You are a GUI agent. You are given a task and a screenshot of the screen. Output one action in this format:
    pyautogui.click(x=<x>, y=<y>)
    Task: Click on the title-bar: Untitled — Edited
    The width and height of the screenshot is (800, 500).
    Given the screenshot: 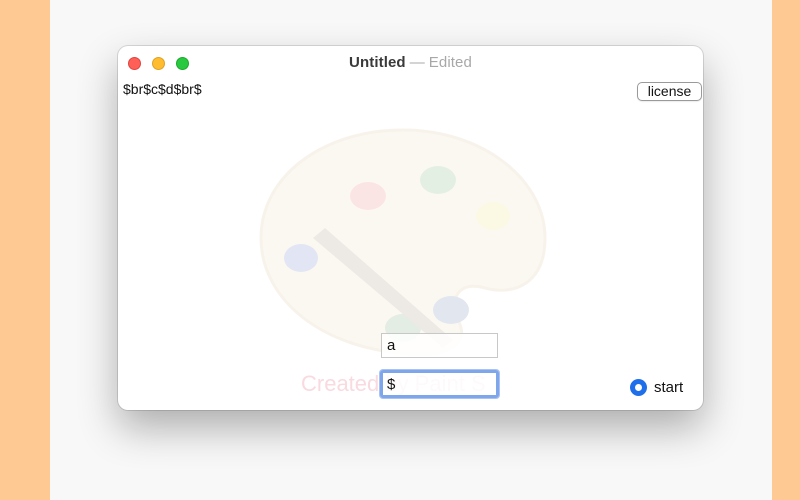 What is the action you would take?
    pyautogui.click(x=410, y=63)
    